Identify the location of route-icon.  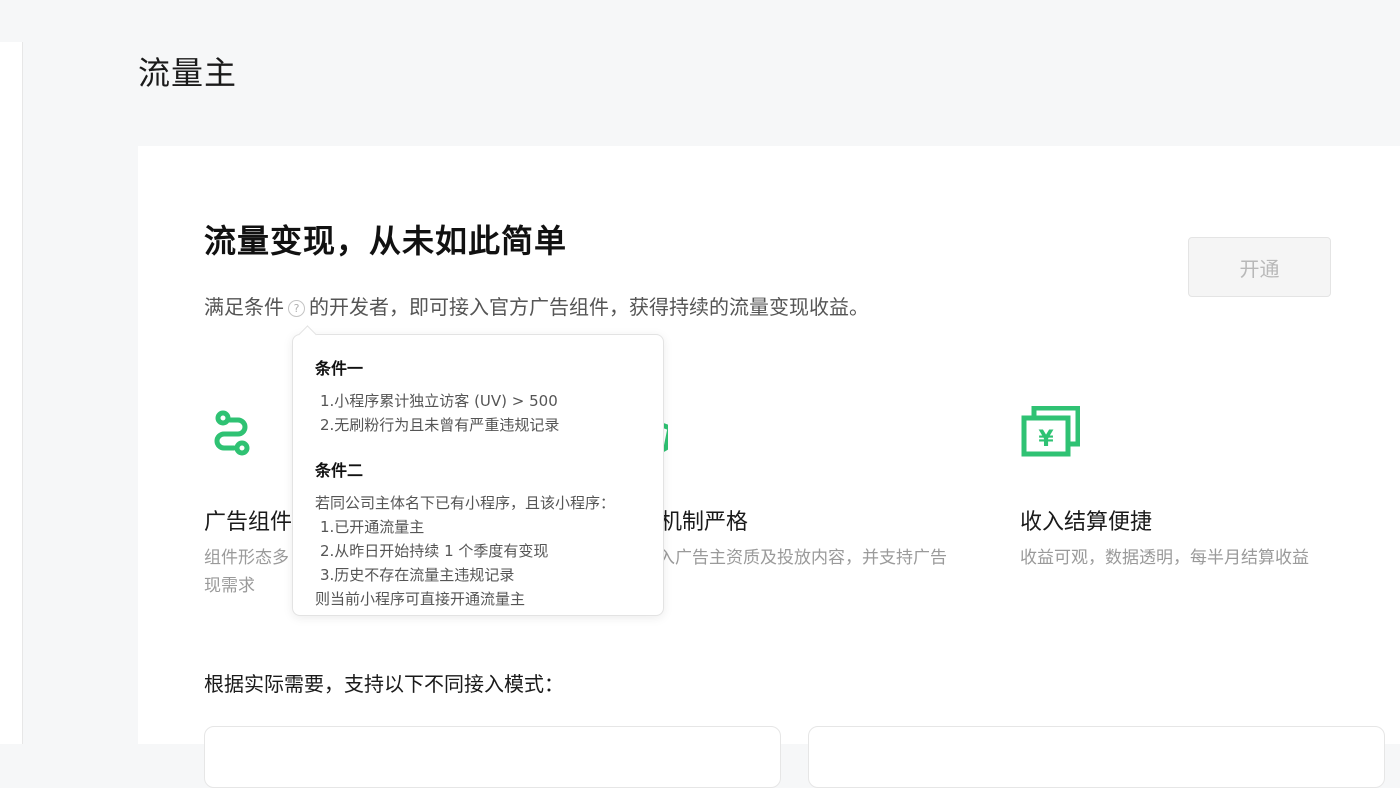
(232, 433).